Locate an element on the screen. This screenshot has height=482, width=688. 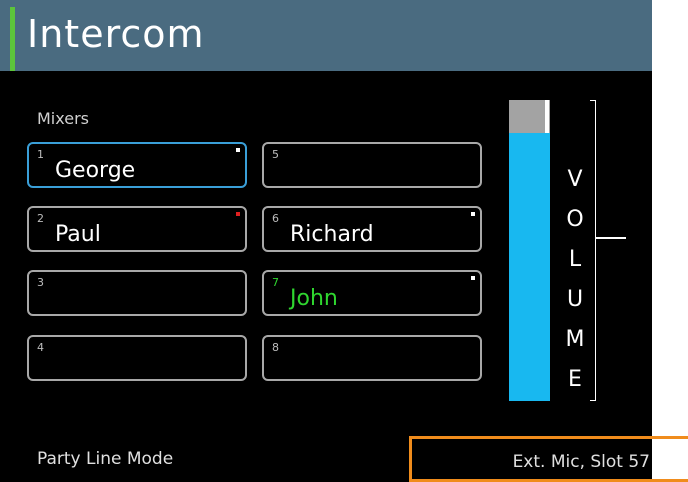
slot-number: 3 is located at coordinates (40, 282).